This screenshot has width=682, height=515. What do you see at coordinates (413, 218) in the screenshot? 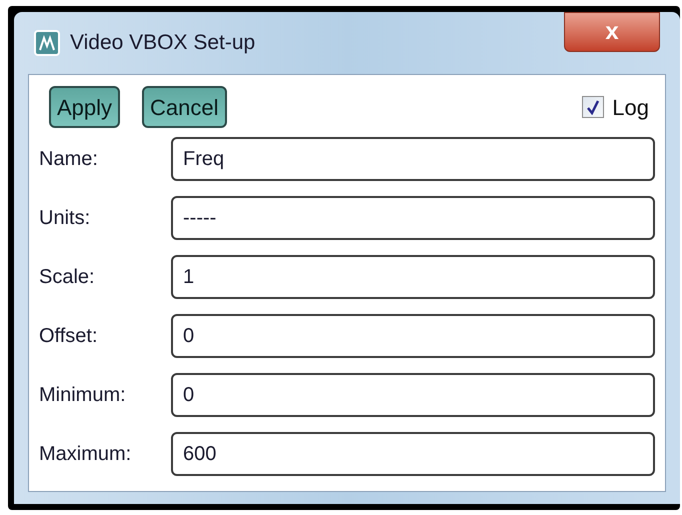
I see `text-field: -----` at bounding box center [413, 218].